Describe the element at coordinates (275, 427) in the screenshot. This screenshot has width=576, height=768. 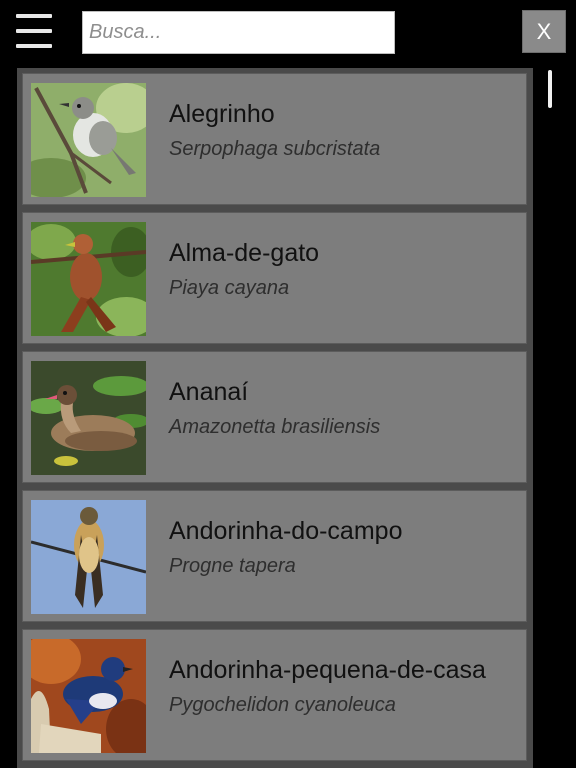
I see `bird-scientific-name: Amazonetta brasiliensis` at that location.